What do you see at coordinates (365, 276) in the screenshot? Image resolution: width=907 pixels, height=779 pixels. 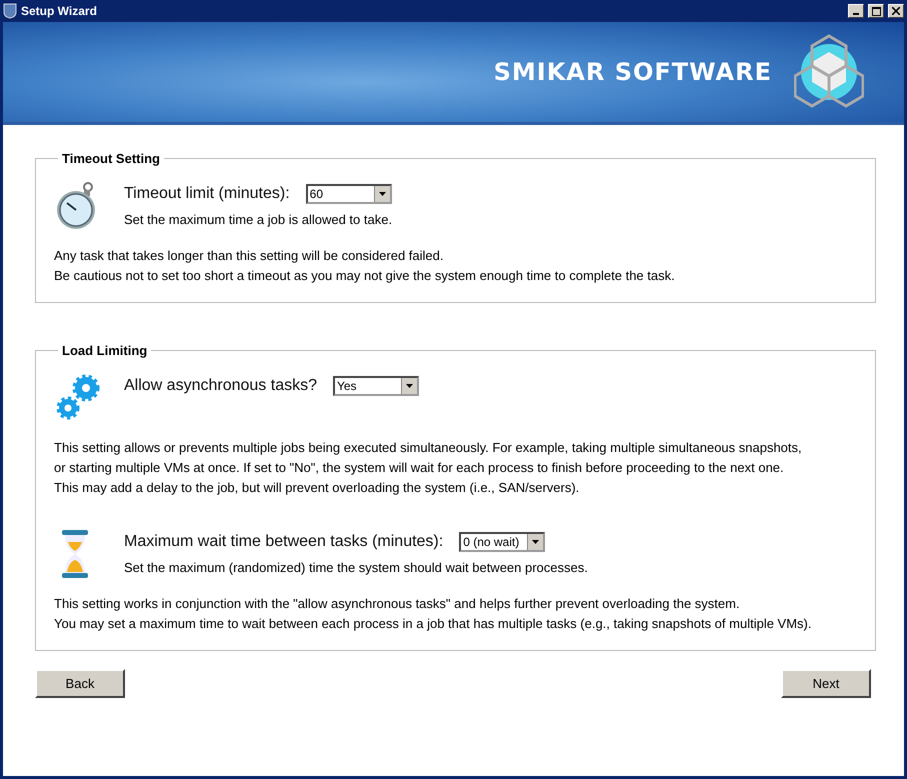 I see `description-text: Be cautious not to set too short a timeout as you may not give the system enough time to complete the task.` at bounding box center [365, 276].